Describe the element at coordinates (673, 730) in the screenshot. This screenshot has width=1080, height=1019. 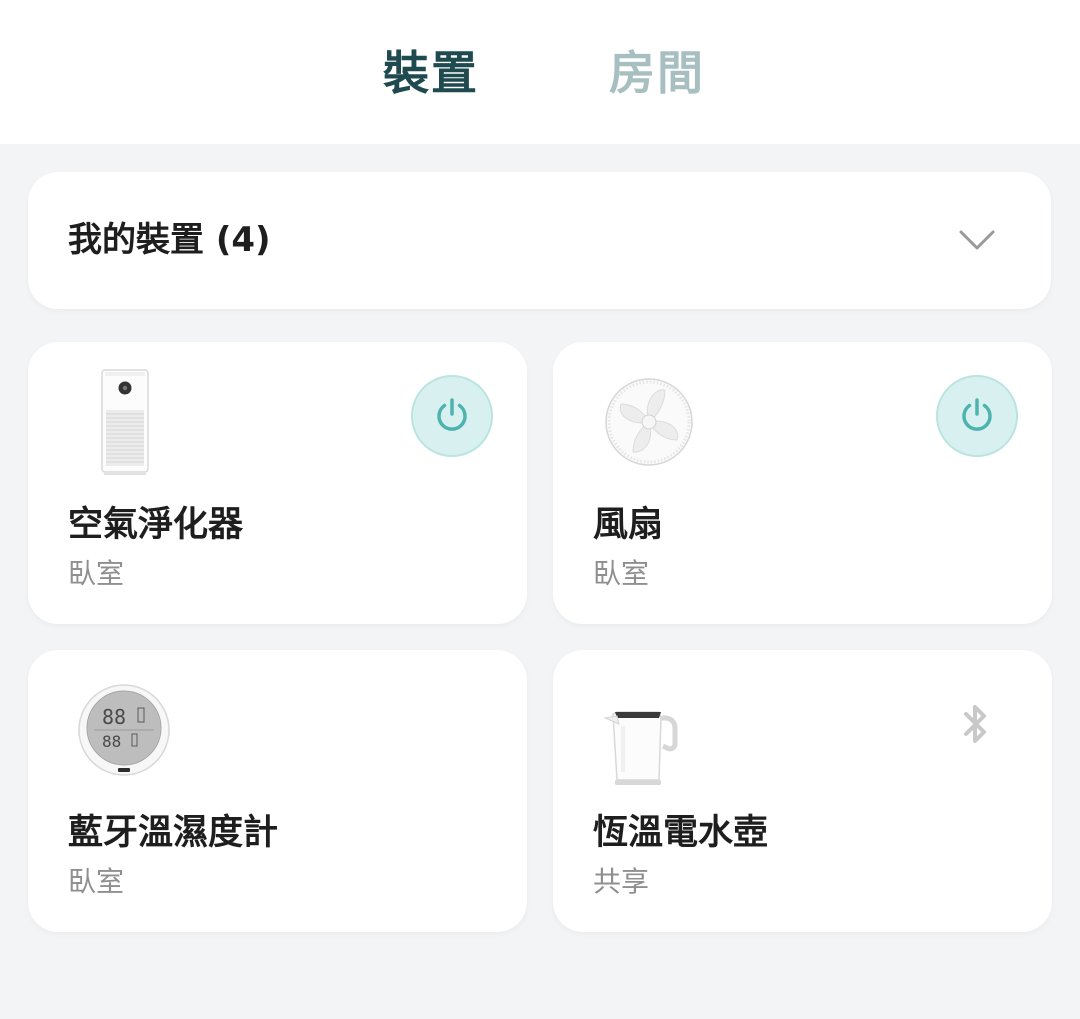
I see `kettle-image` at that location.